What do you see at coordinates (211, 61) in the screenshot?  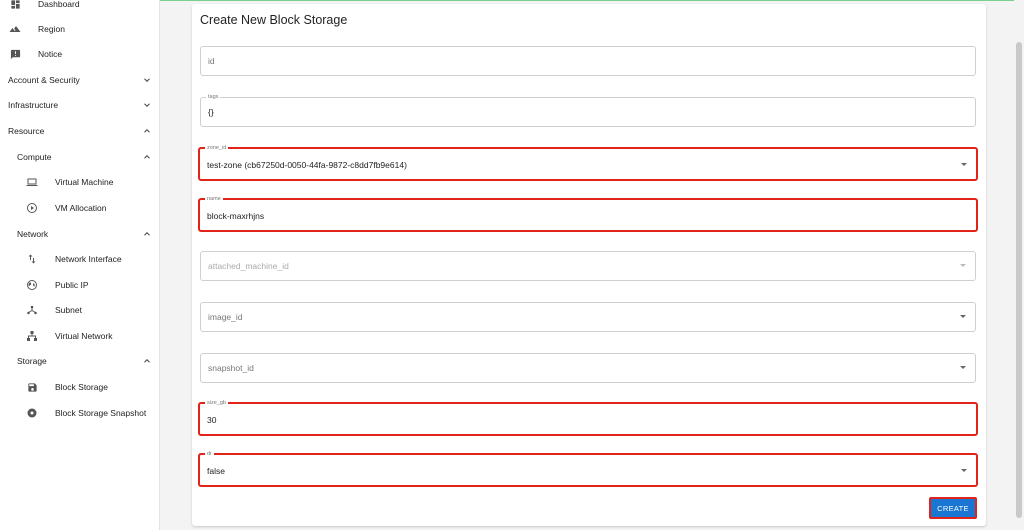 I see `id-placeholder: id` at bounding box center [211, 61].